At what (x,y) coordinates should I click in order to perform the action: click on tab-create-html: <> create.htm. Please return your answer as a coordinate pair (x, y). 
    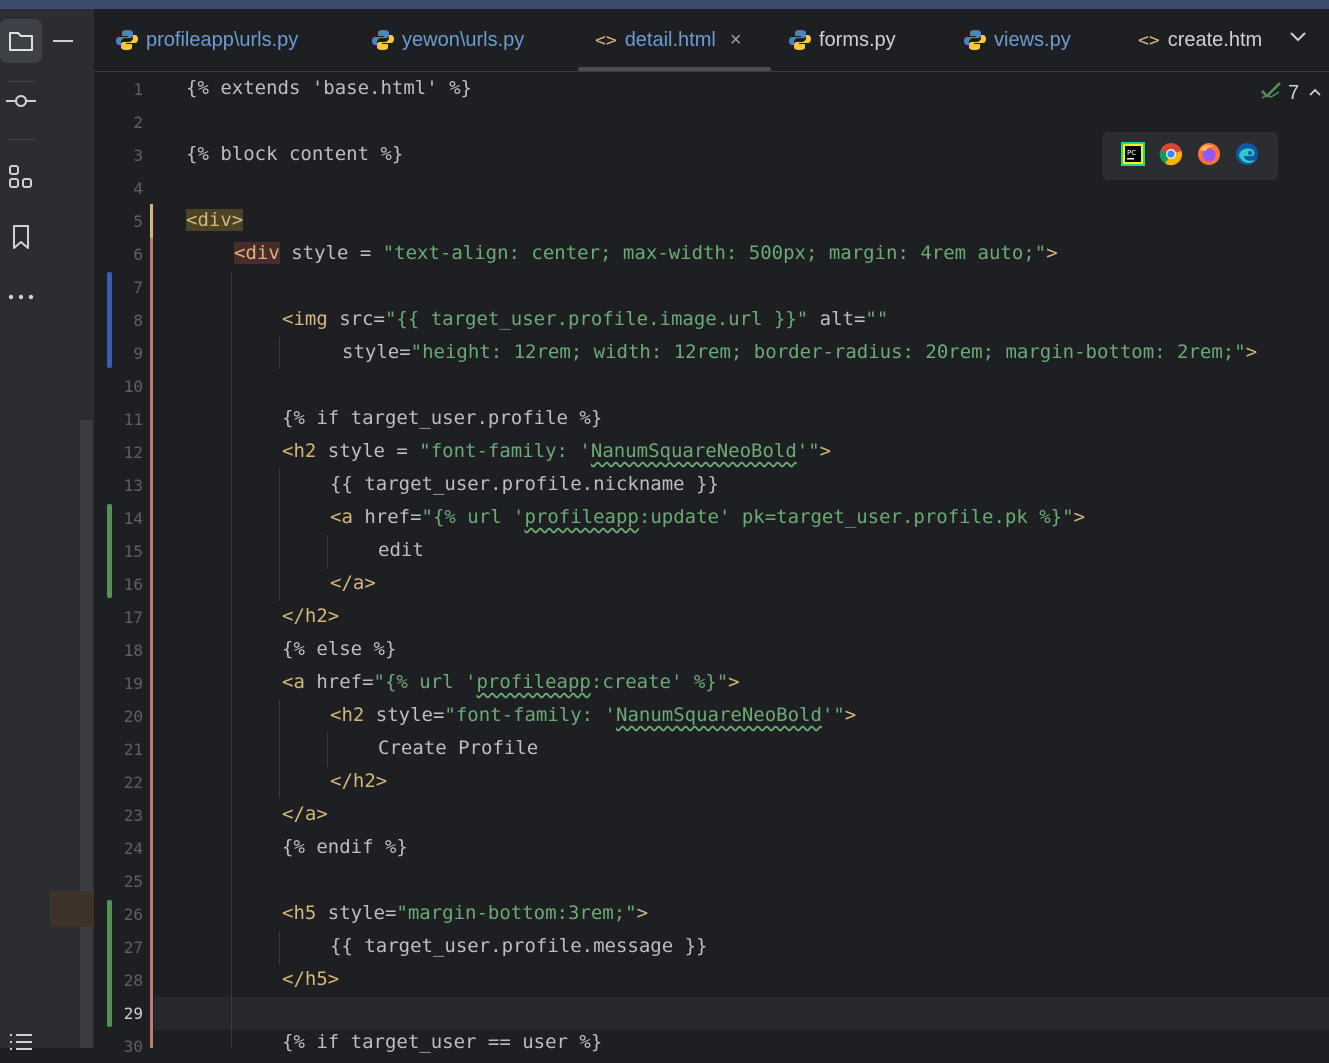
    Looking at the image, I should click on (1203, 40).